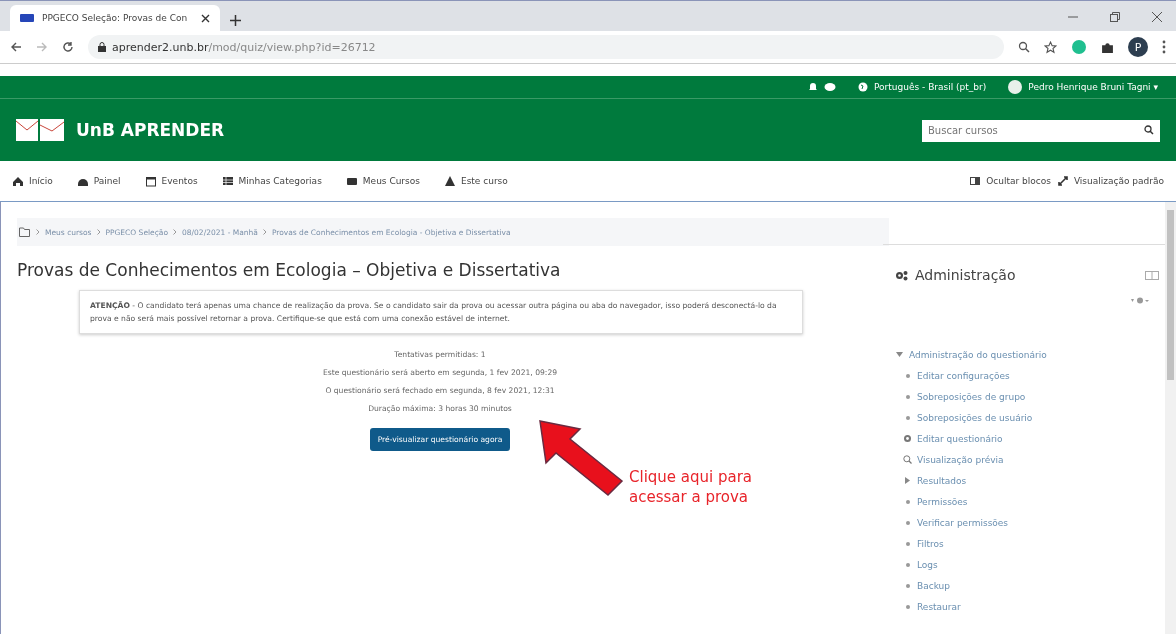 This screenshot has height=634, width=1176. What do you see at coordinates (546, 47) in the screenshot?
I see `address-bar: aprender2.unb.br/mod/quiz/view.php?id=26712` at bounding box center [546, 47].